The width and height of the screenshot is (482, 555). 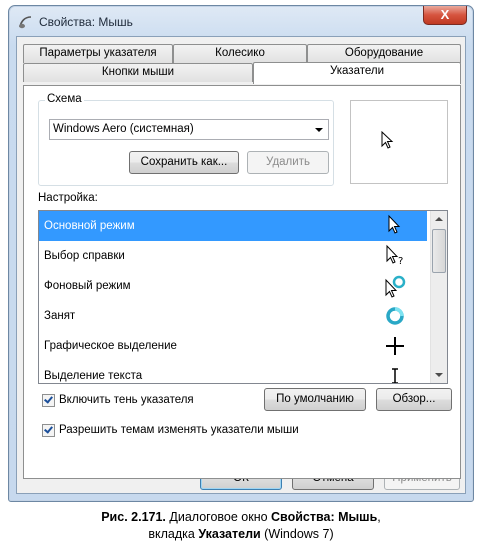 I want to click on list-scrollbar, so click(x=438, y=297).